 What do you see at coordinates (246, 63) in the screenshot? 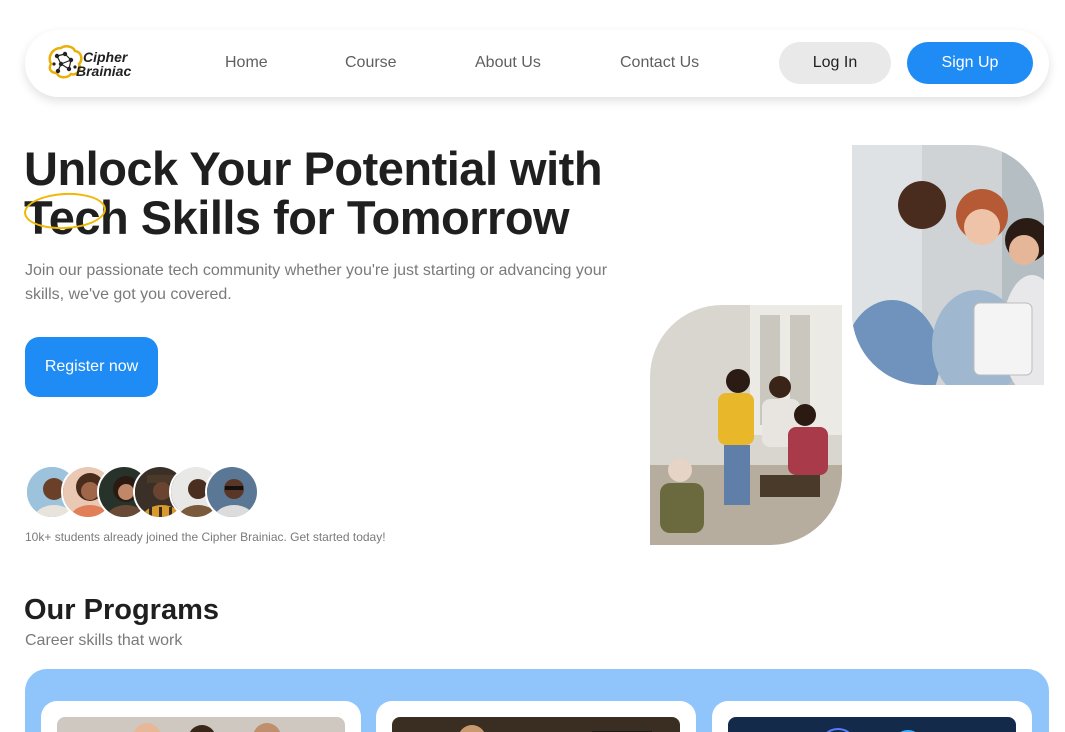
I see `nav-home-link: Home` at bounding box center [246, 63].